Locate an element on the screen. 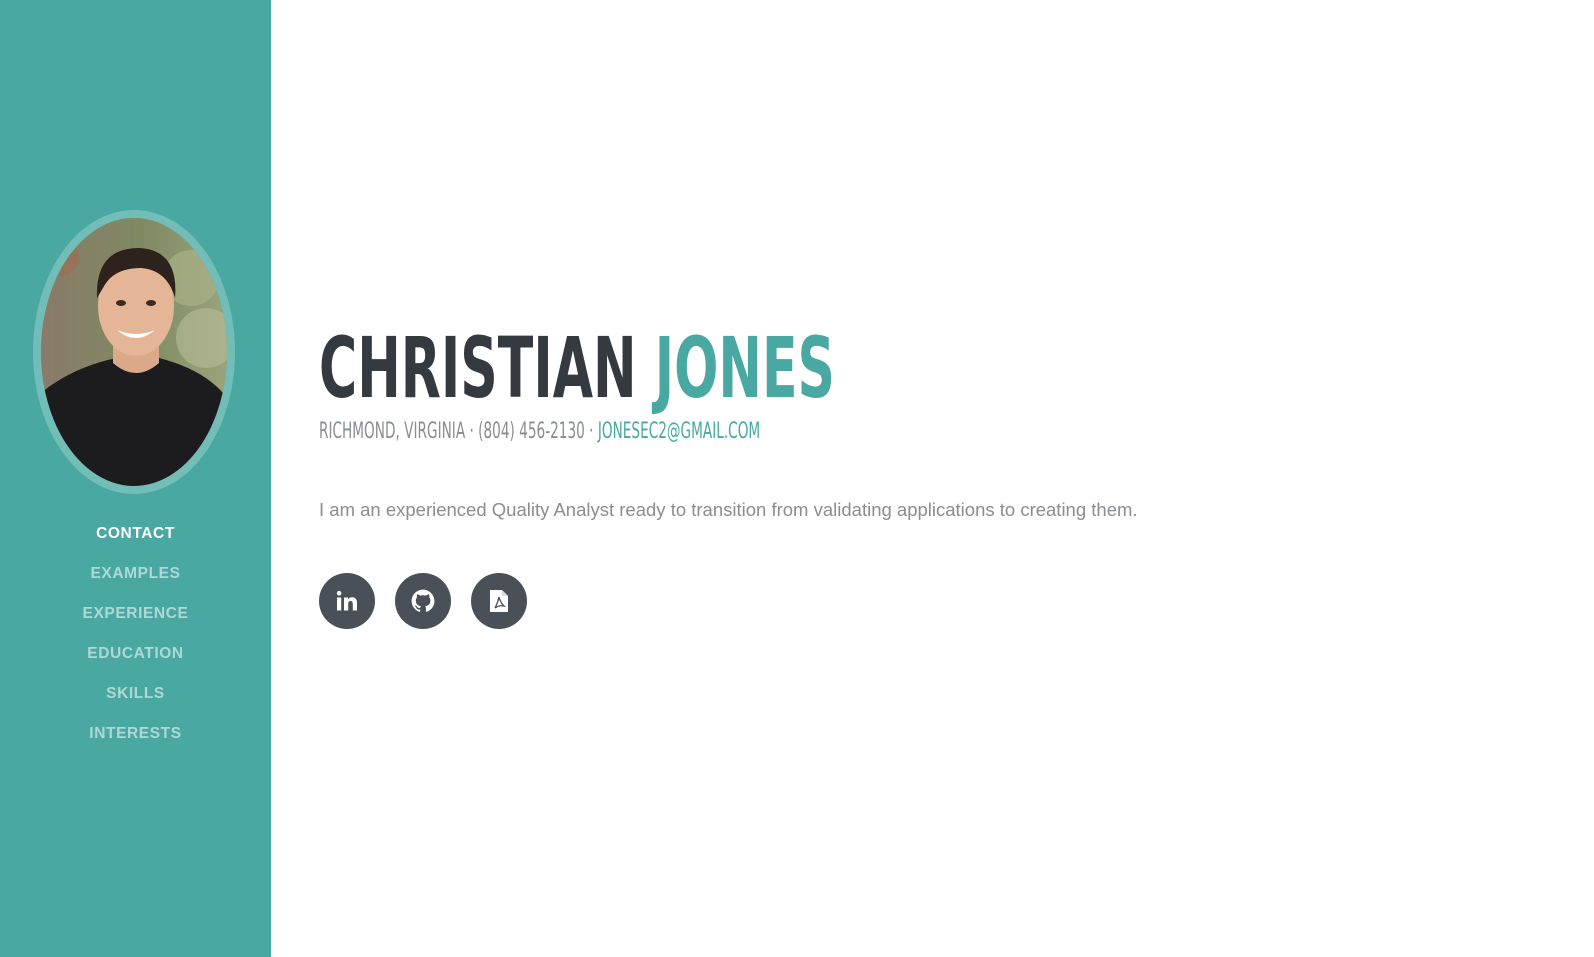  nav-link-examples: EXAMPLES is located at coordinates (135, 573).